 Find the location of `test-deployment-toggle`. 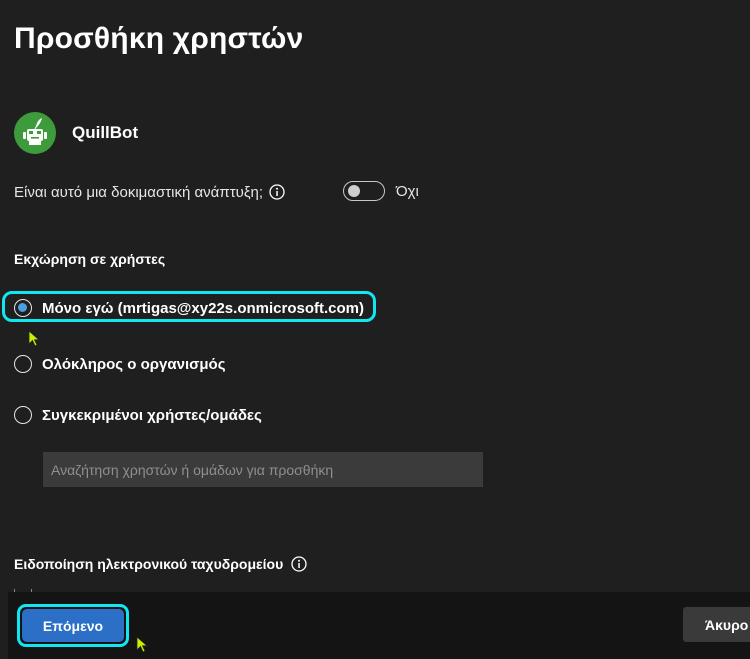

test-deployment-toggle is located at coordinates (364, 191).